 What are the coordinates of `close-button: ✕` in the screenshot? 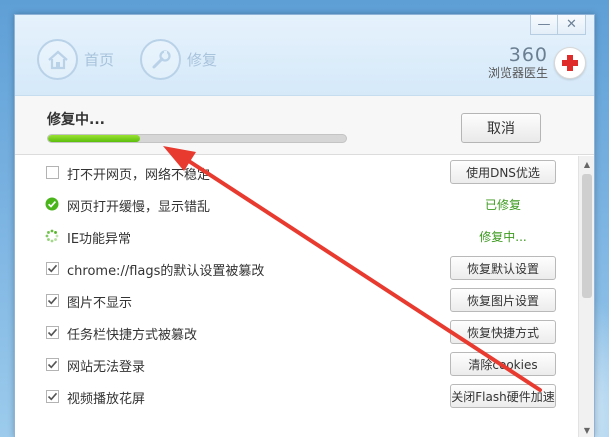 It's located at (572, 25).